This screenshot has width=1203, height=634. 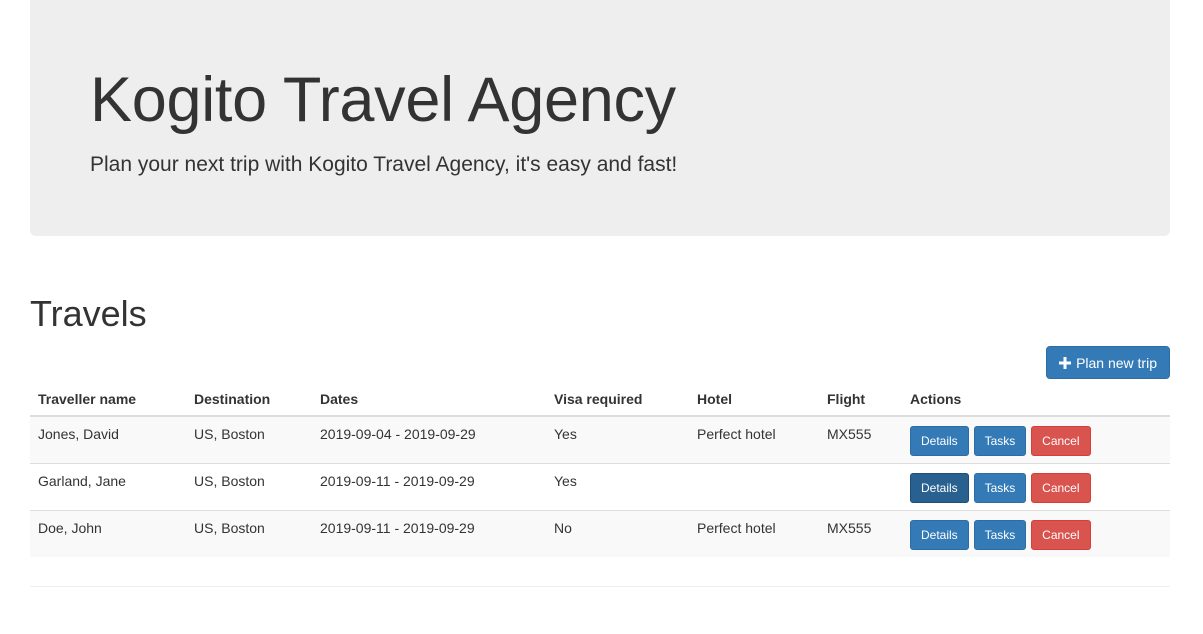 What do you see at coordinates (754, 400) in the screenshot?
I see `column-header-hotel: Hotel` at bounding box center [754, 400].